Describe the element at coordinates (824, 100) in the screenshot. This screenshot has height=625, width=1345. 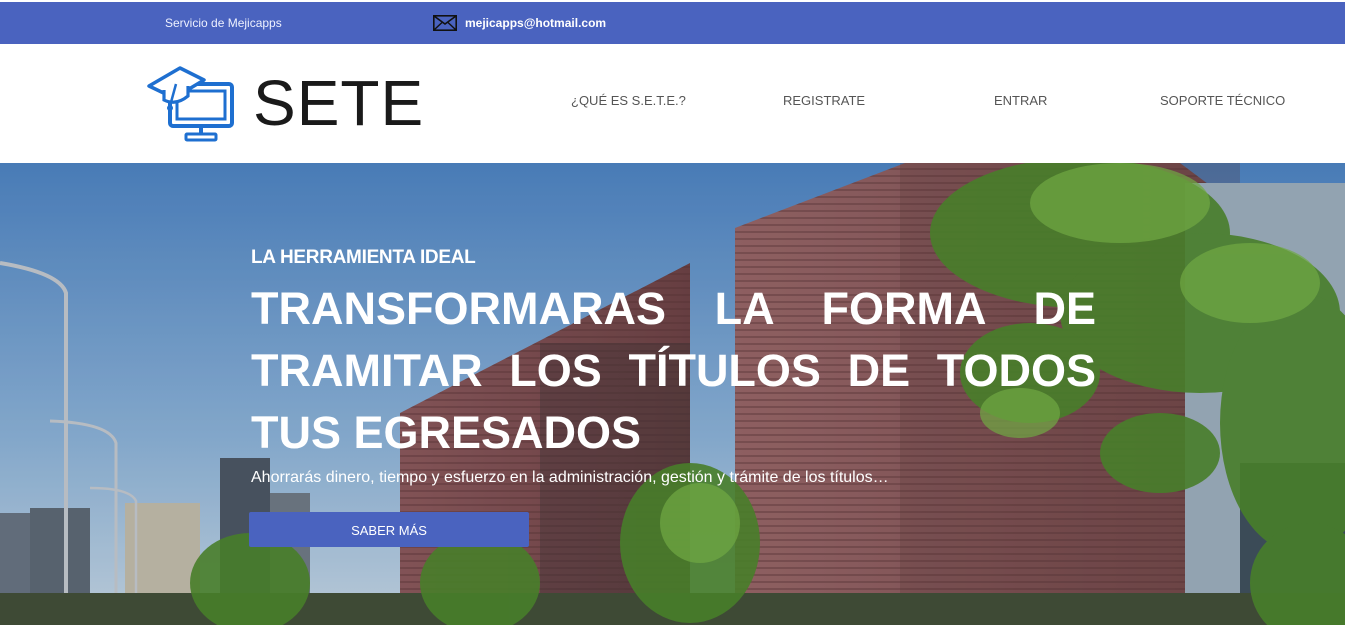
I see `nav-registrate: REGISTRATE` at that location.